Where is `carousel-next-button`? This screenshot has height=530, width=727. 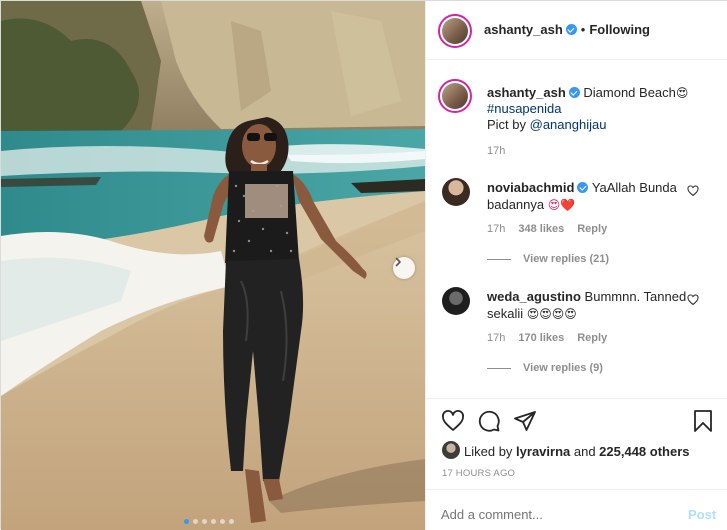 carousel-next-button is located at coordinates (404, 268).